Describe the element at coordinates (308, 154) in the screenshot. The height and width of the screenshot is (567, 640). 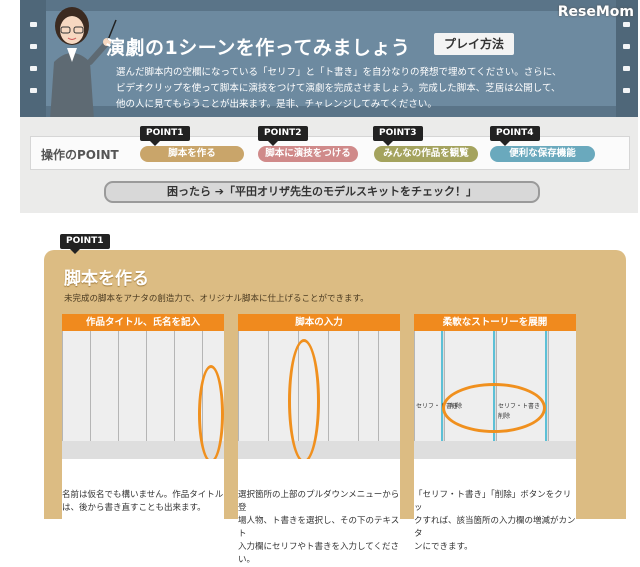
I see `point2-link: 脚本に演技をつける` at that location.